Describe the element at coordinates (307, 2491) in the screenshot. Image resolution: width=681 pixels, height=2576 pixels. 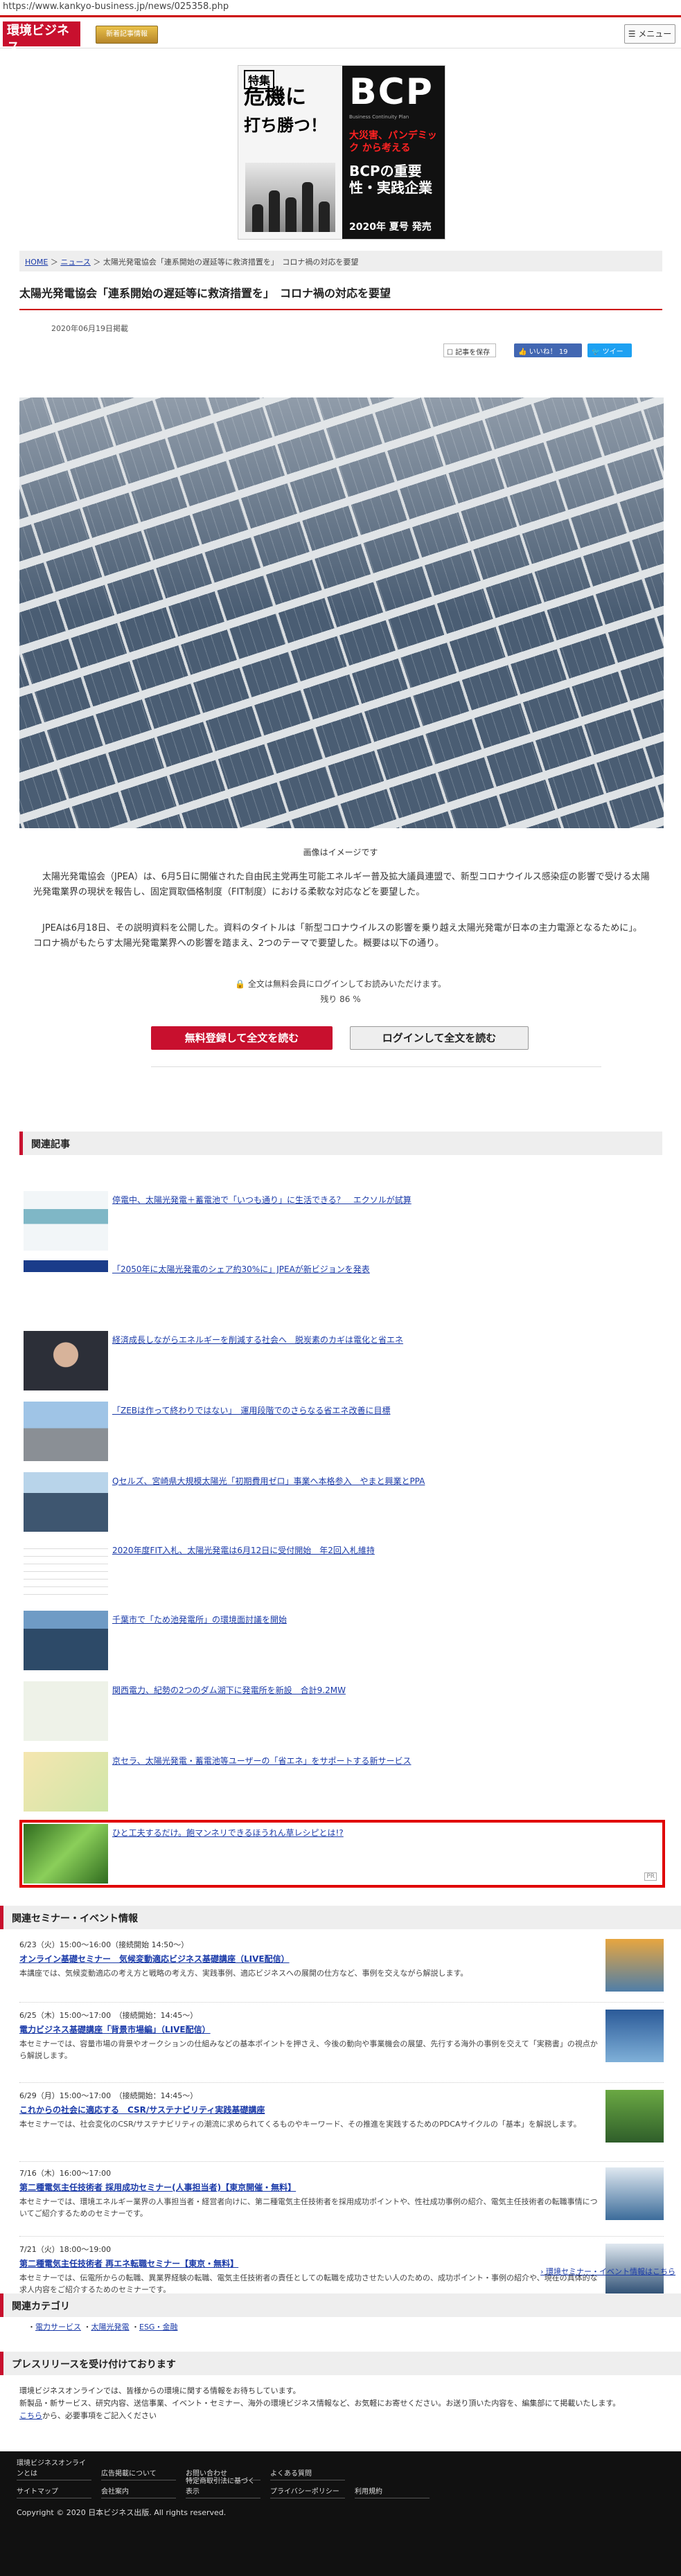
I see `footer-link: プライバシーポリシー` at that location.